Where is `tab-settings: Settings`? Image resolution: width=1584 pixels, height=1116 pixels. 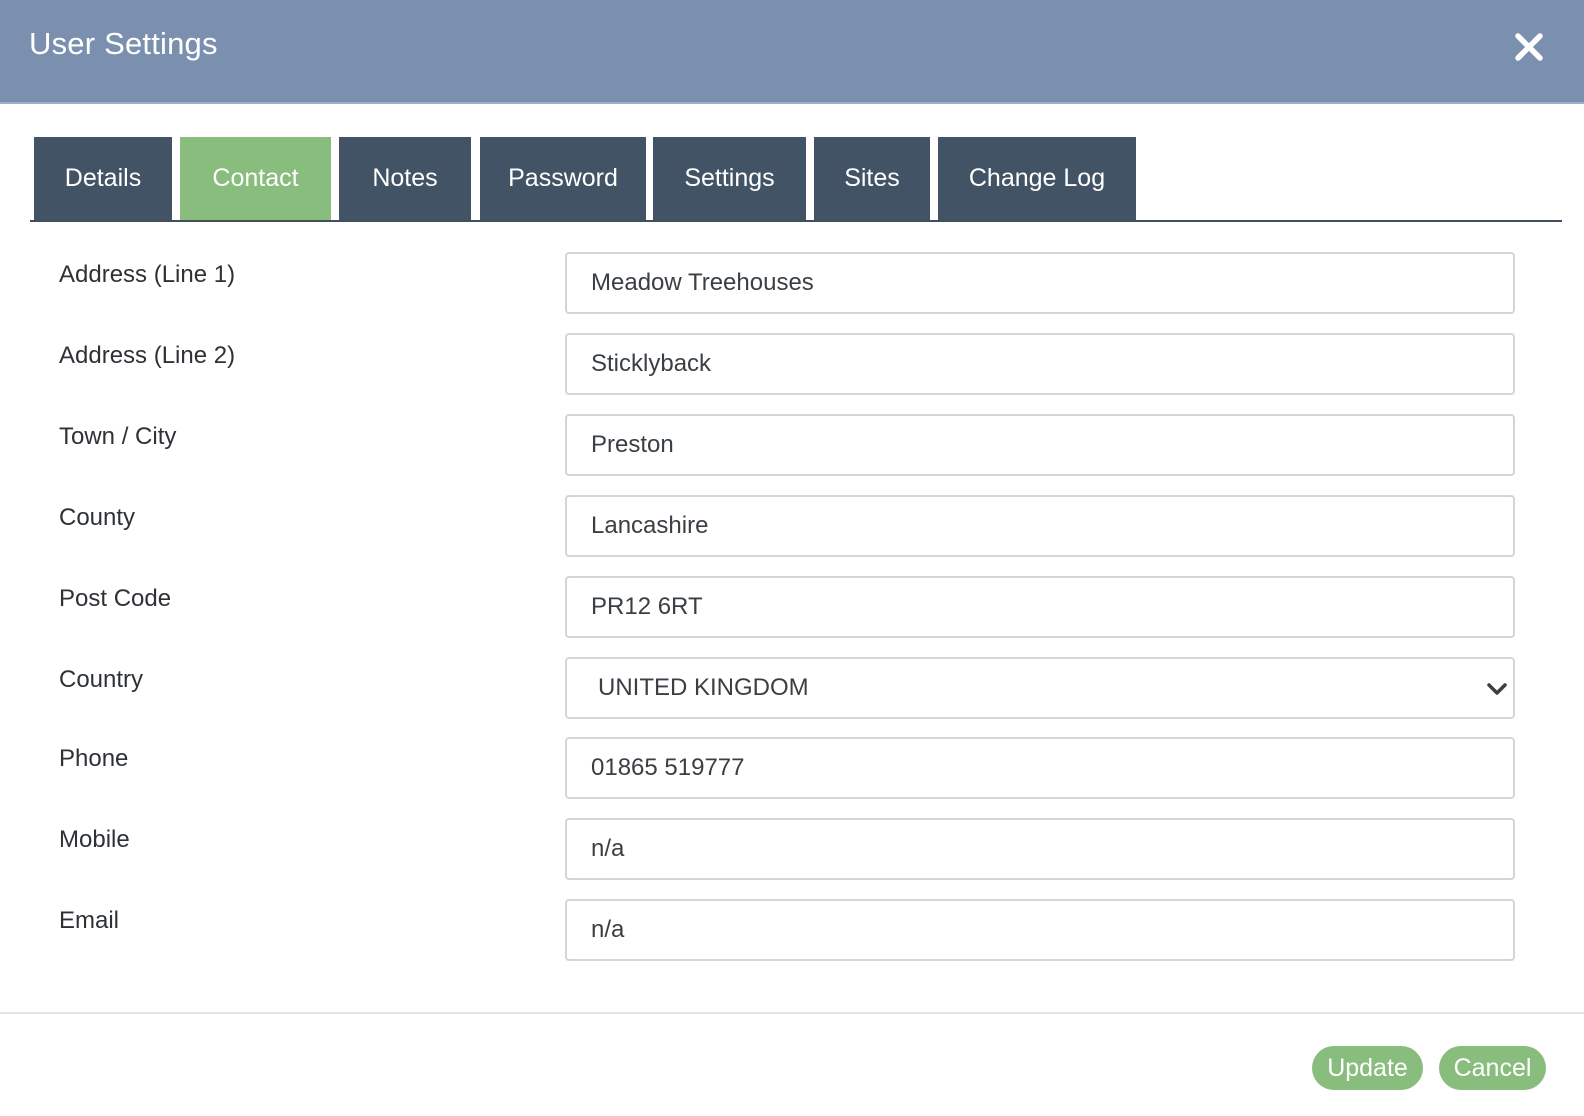 tab-settings: Settings is located at coordinates (729, 178).